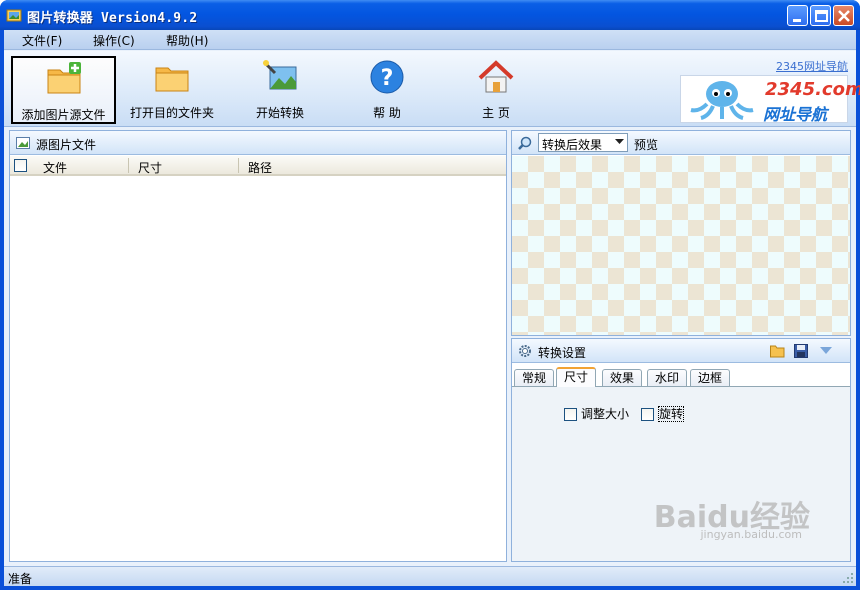  What do you see at coordinates (63, 115) in the screenshot?
I see `add-source-label: 添加图片源文件` at bounding box center [63, 115].